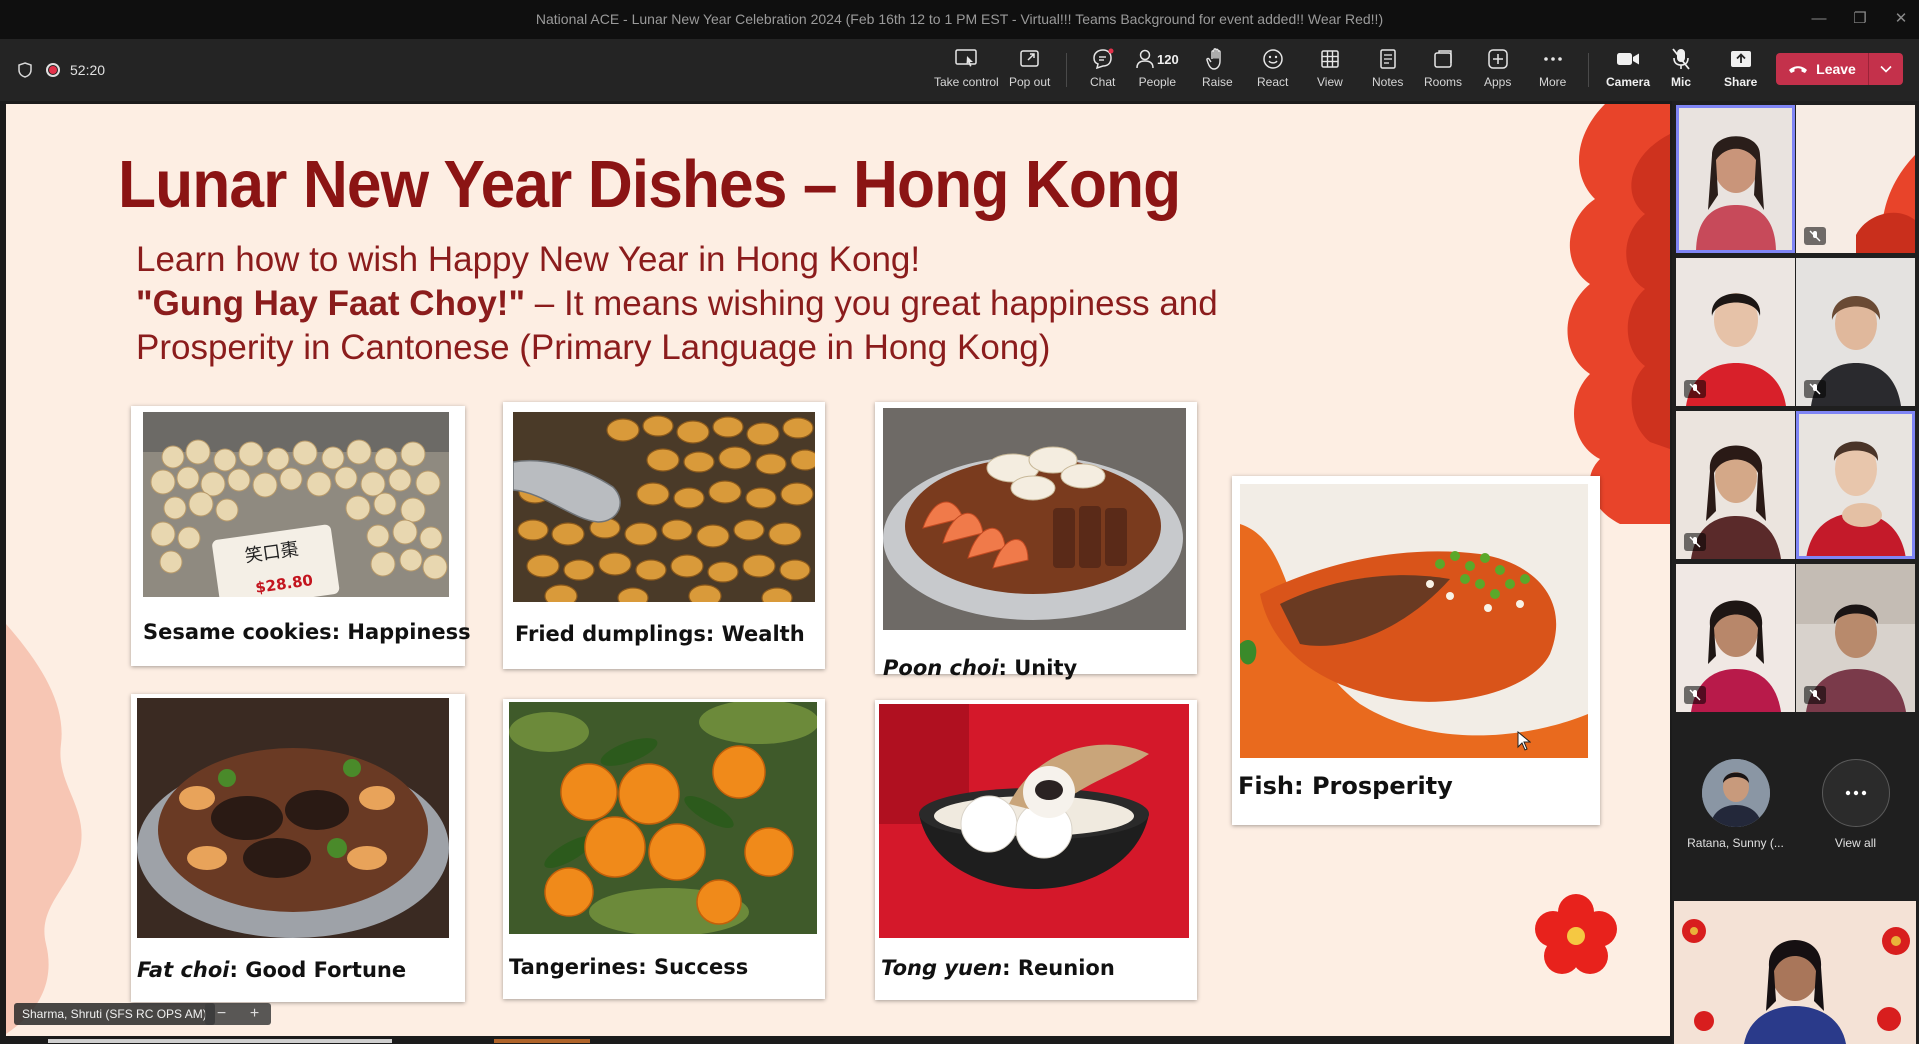  What do you see at coordinates (1387, 70) in the screenshot?
I see `notes-button: Notes` at bounding box center [1387, 70].